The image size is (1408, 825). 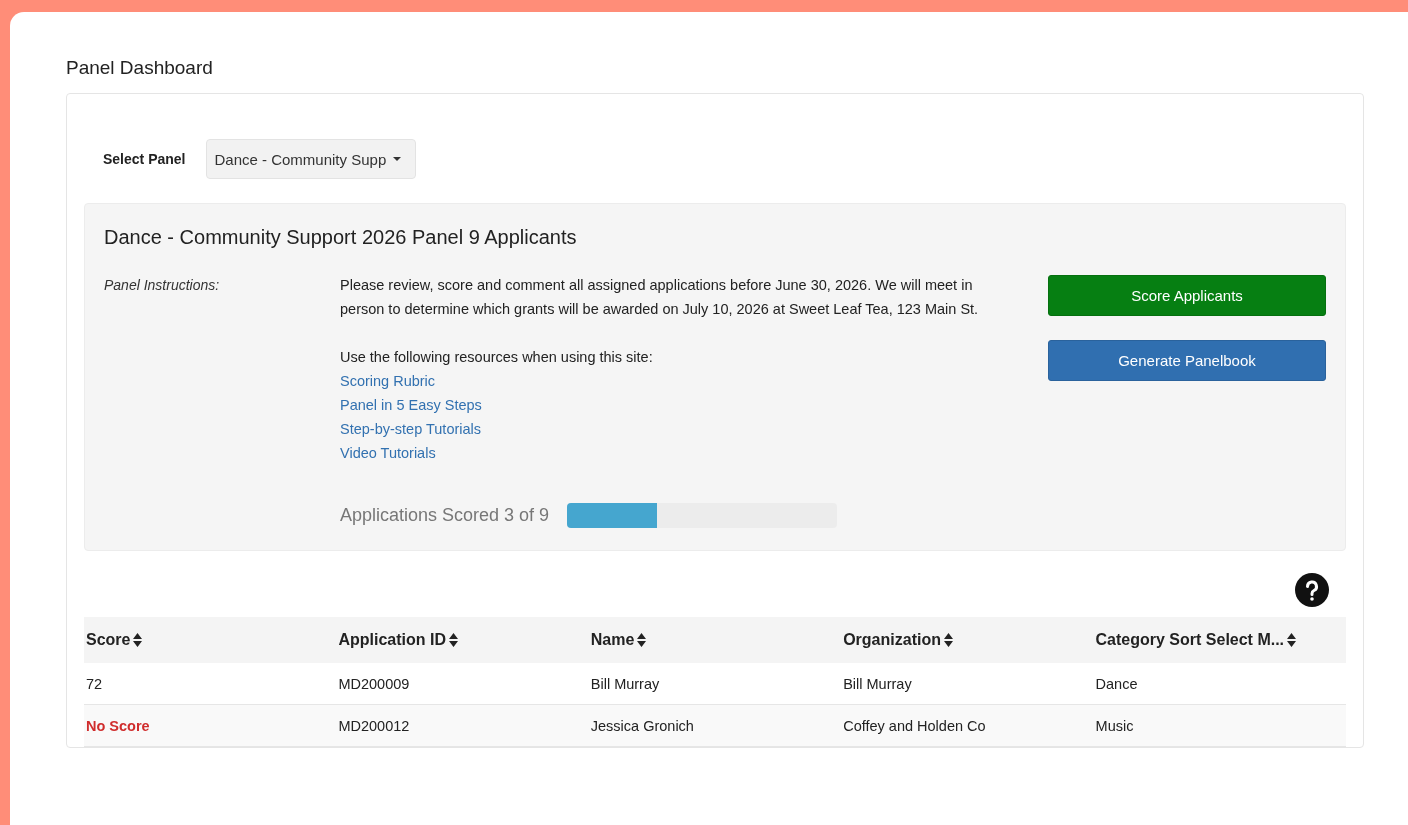 I want to click on progress-label: Applications Scored 3 of 9, so click(x=445, y=515).